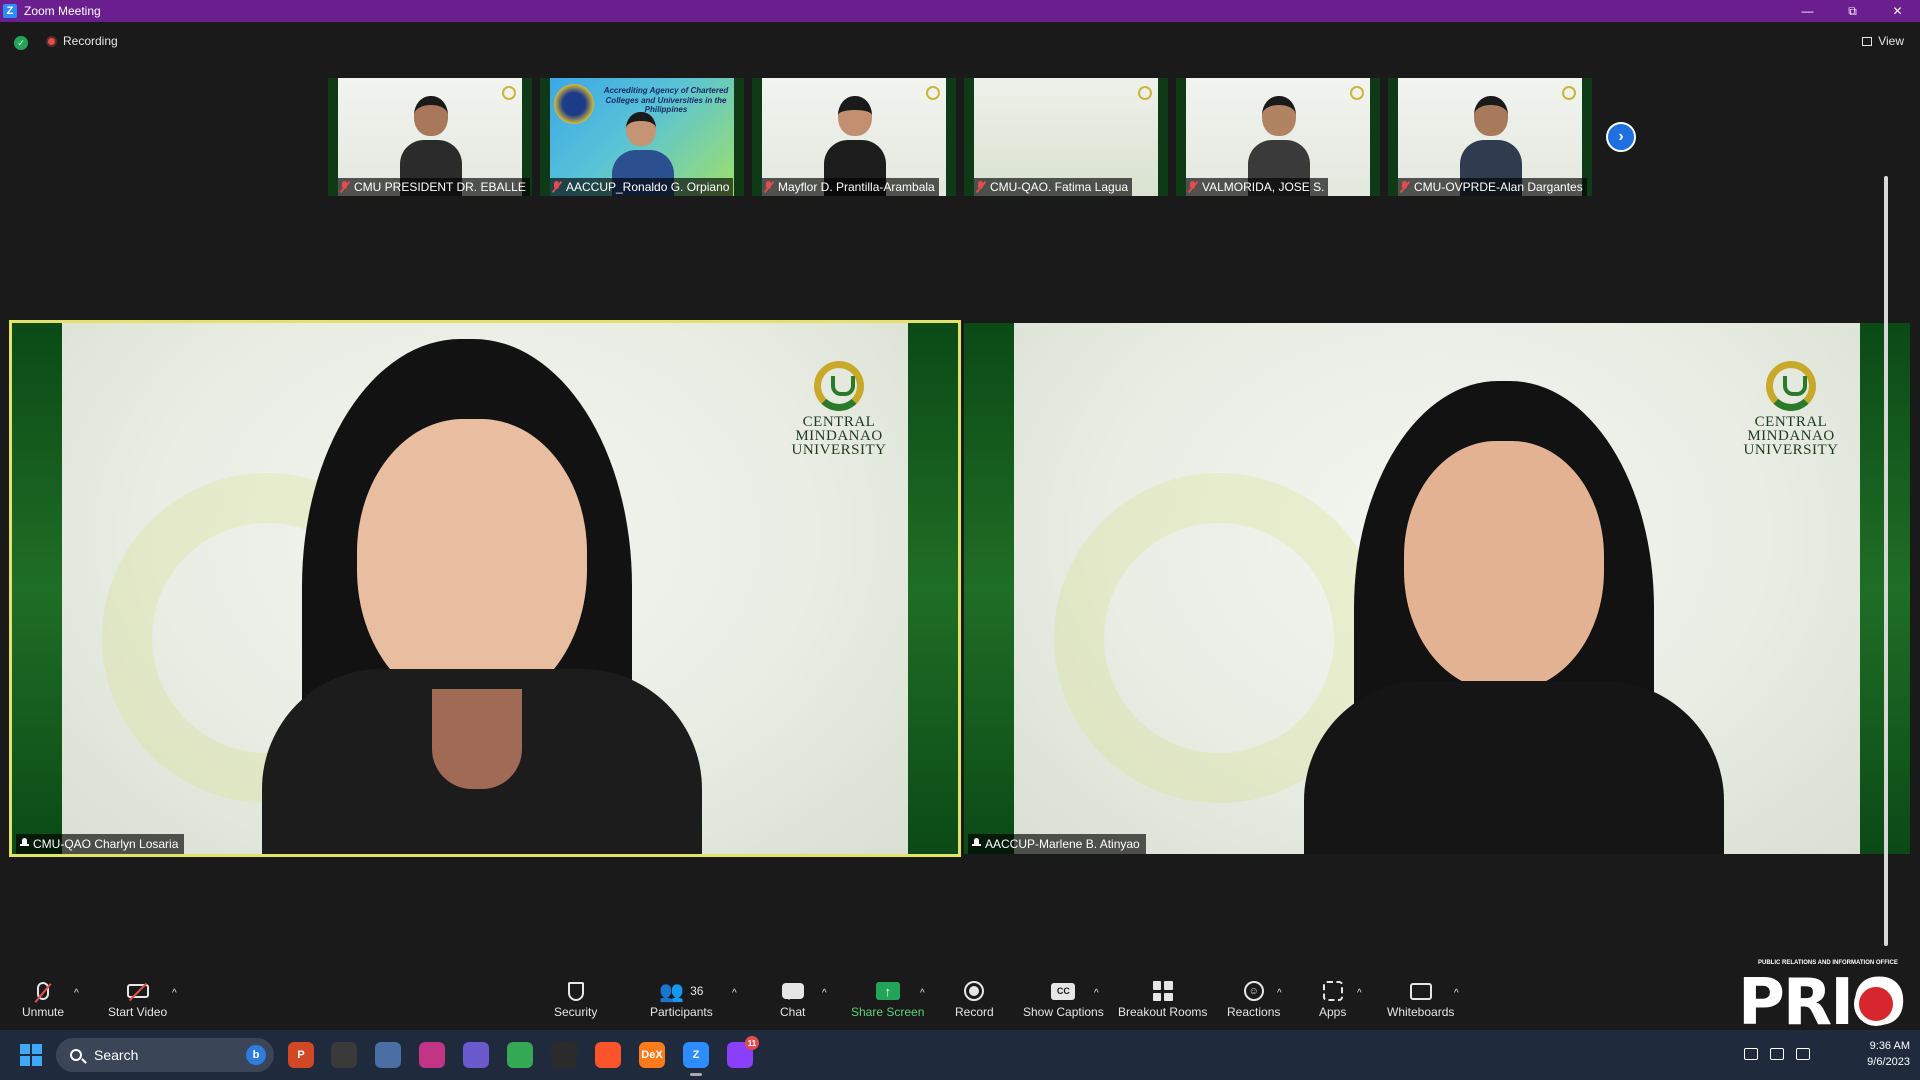  I want to click on chat-icon, so click(792, 991).